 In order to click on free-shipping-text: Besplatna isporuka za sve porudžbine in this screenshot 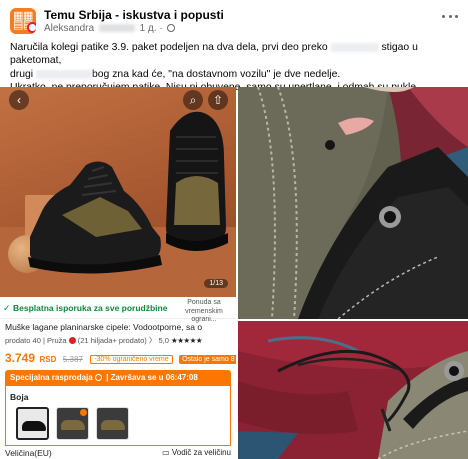, I will do `click(90, 308)`.